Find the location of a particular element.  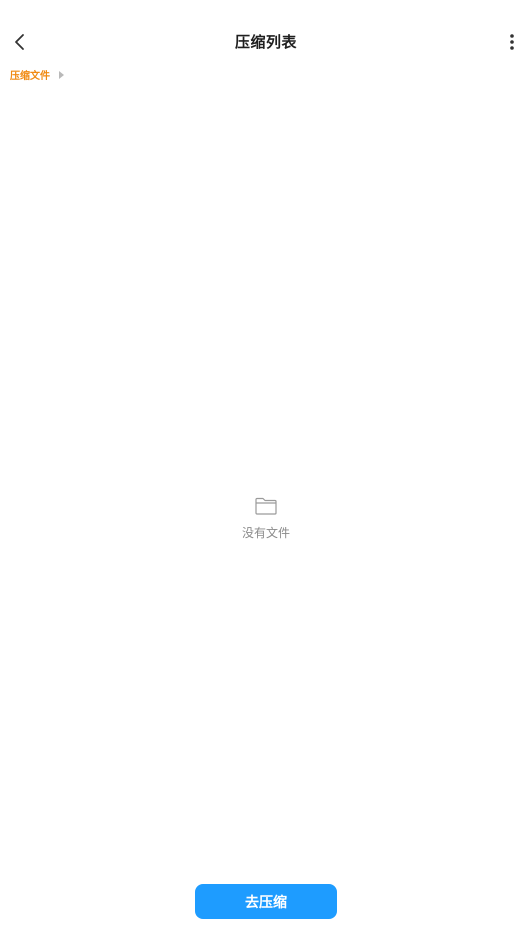

more-options-button is located at coordinates (512, 42).